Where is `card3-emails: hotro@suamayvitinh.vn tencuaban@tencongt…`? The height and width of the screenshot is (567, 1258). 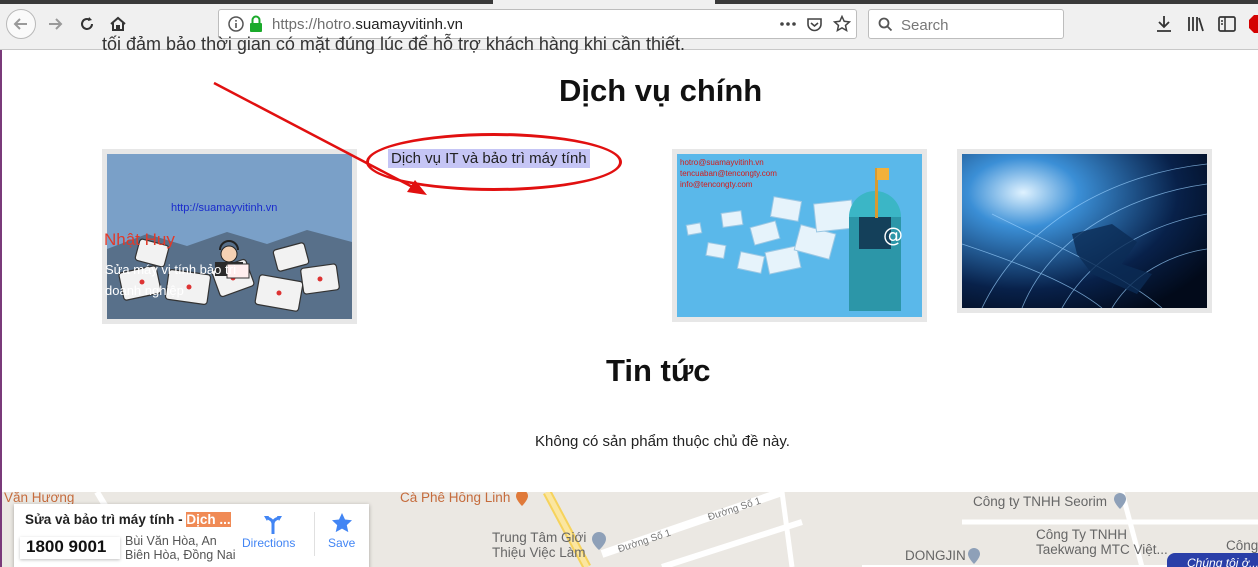 card3-emails: hotro@suamayvitinh.vn tencuaban@tencongt… is located at coordinates (728, 173).